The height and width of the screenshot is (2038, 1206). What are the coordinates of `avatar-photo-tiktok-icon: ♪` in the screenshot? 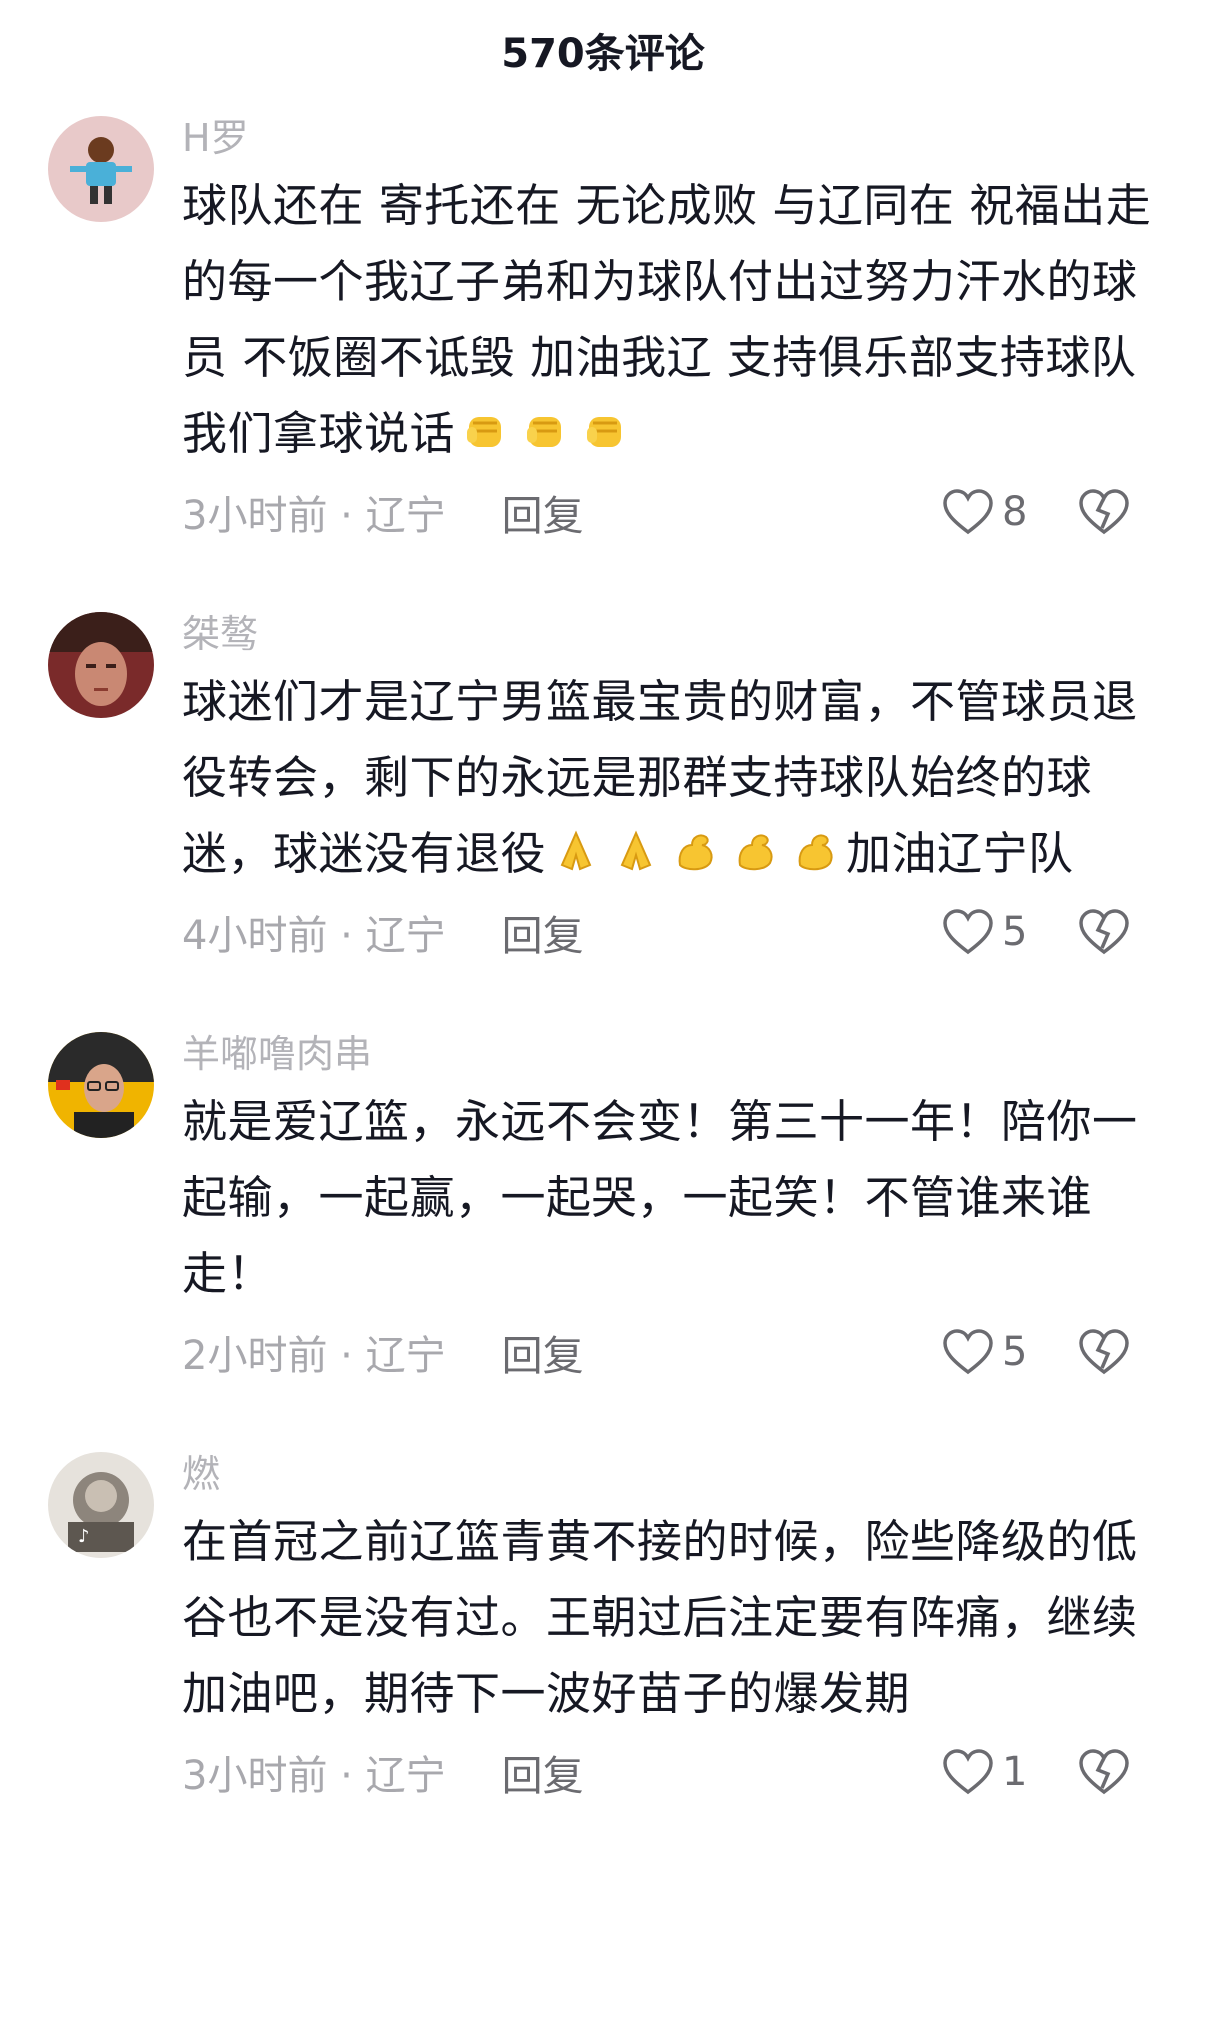 It's located at (101, 1505).